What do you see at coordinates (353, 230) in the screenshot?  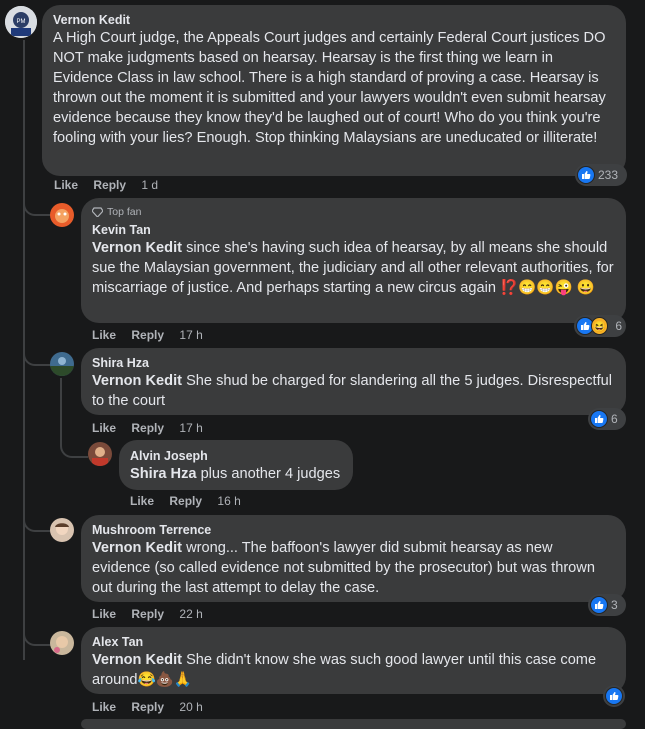 I see `comment-author: Kevin Tan` at bounding box center [353, 230].